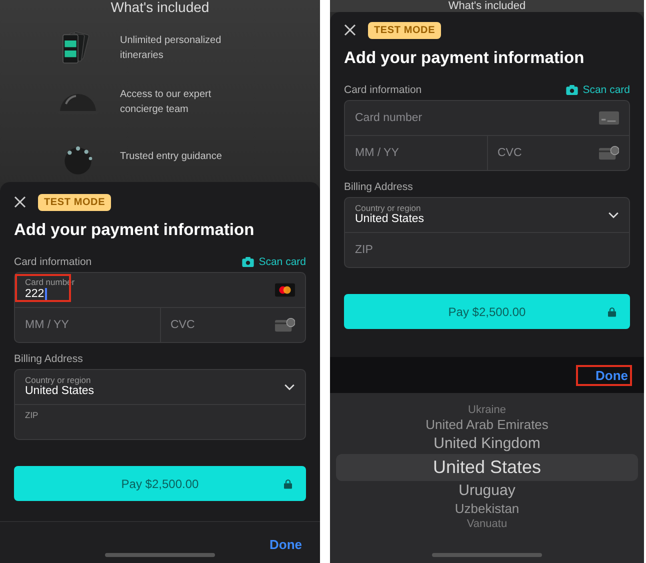 The width and height of the screenshot is (646, 563). What do you see at coordinates (487, 118) in the screenshot?
I see `card-number-field: Card number` at bounding box center [487, 118].